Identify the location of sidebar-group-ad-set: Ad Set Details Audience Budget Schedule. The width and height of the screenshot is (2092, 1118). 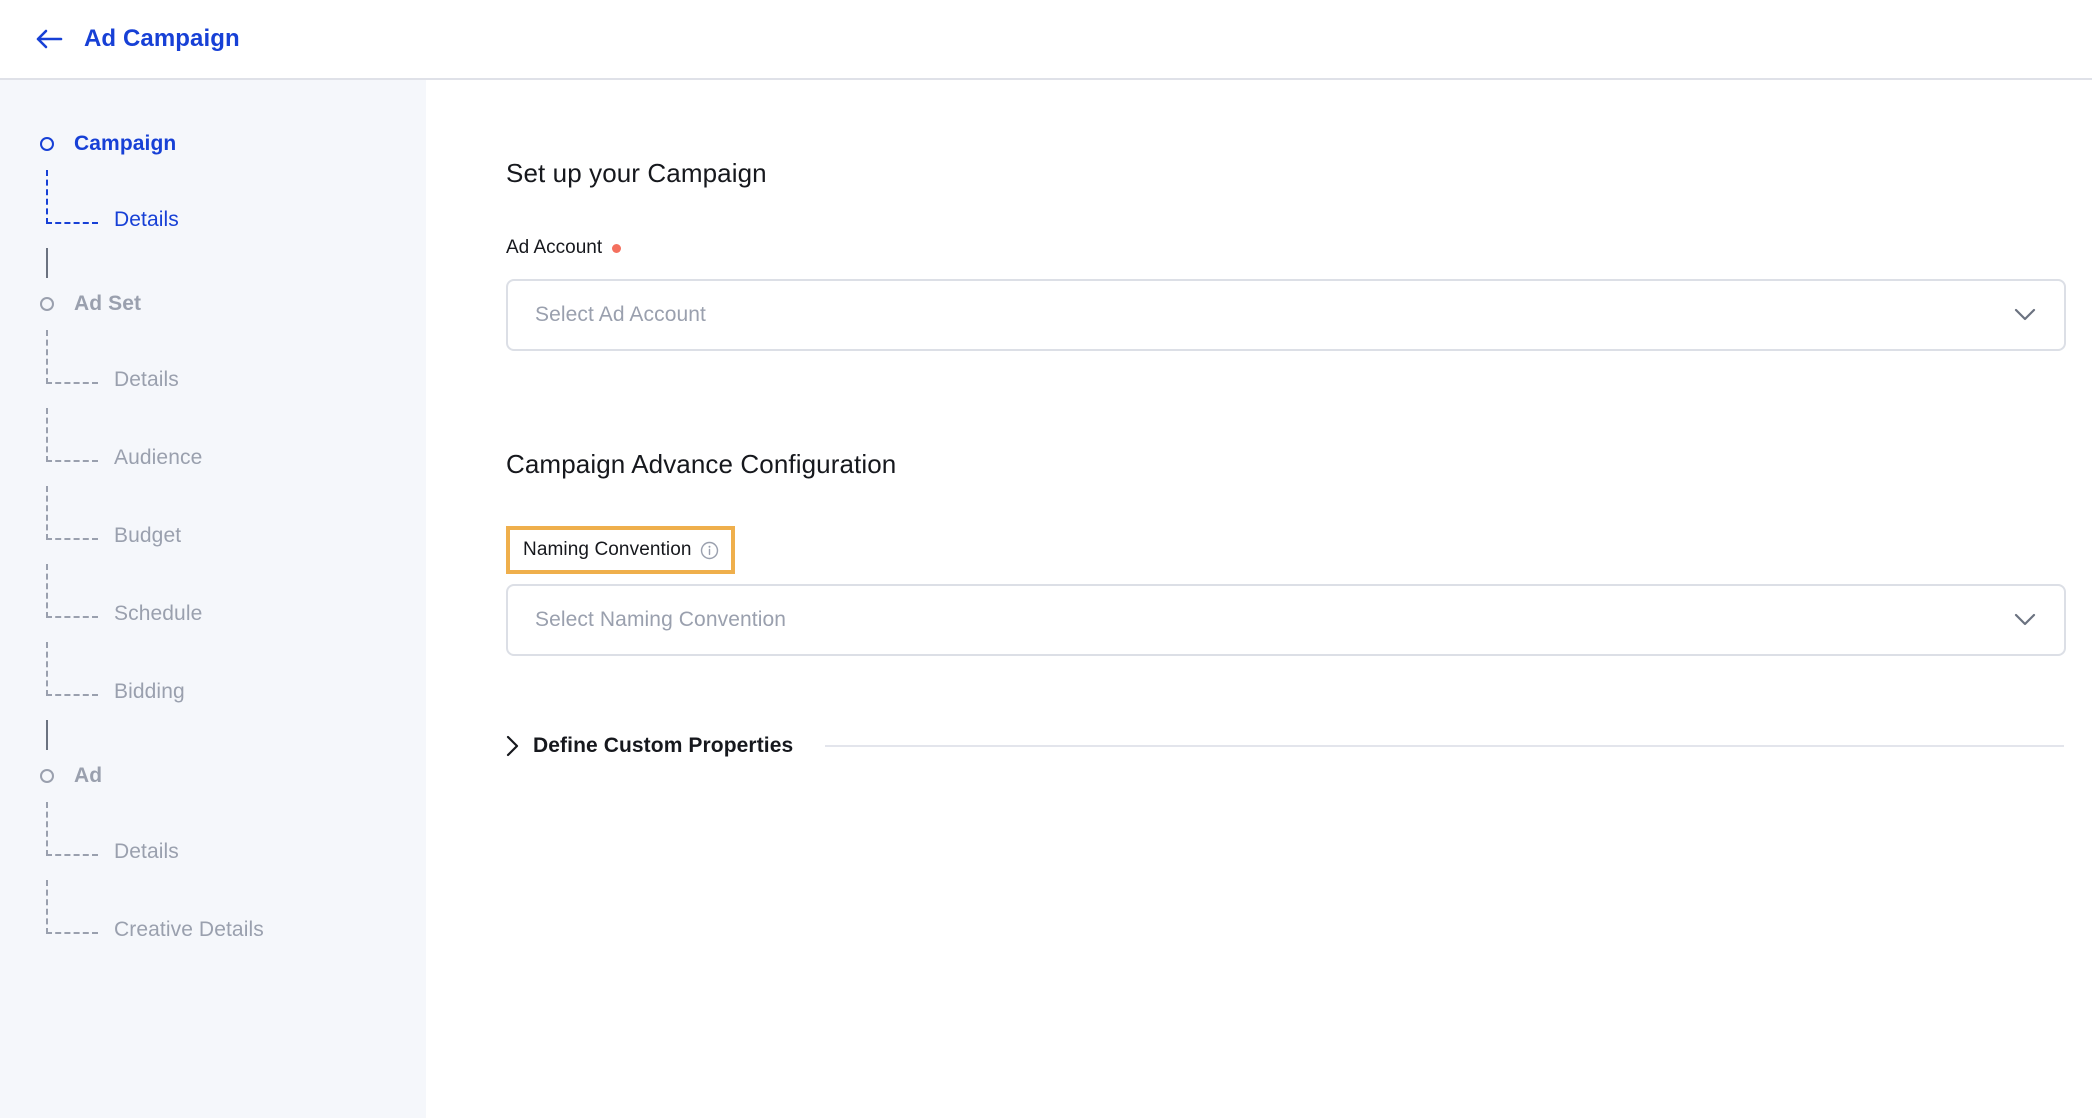
(231, 499).